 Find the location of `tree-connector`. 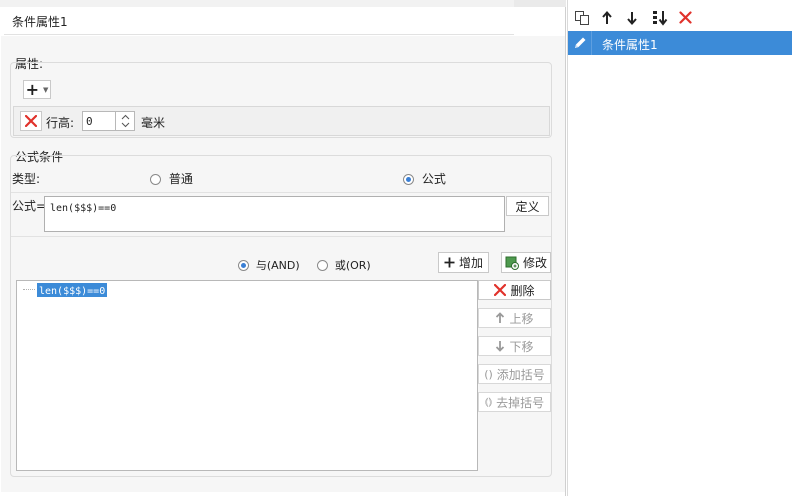

tree-connector is located at coordinates (29, 289).